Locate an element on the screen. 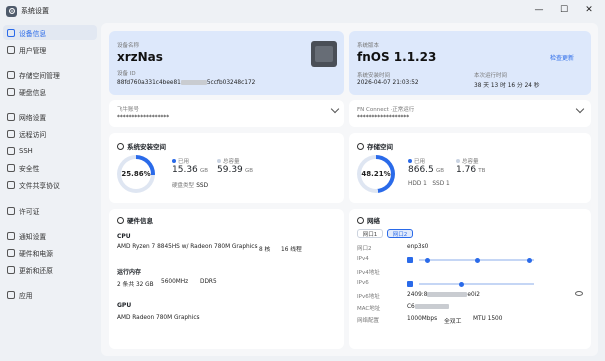 The width and height of the screenshot is (605, 361). folder-share-icon is located at coordinates (11, 184).